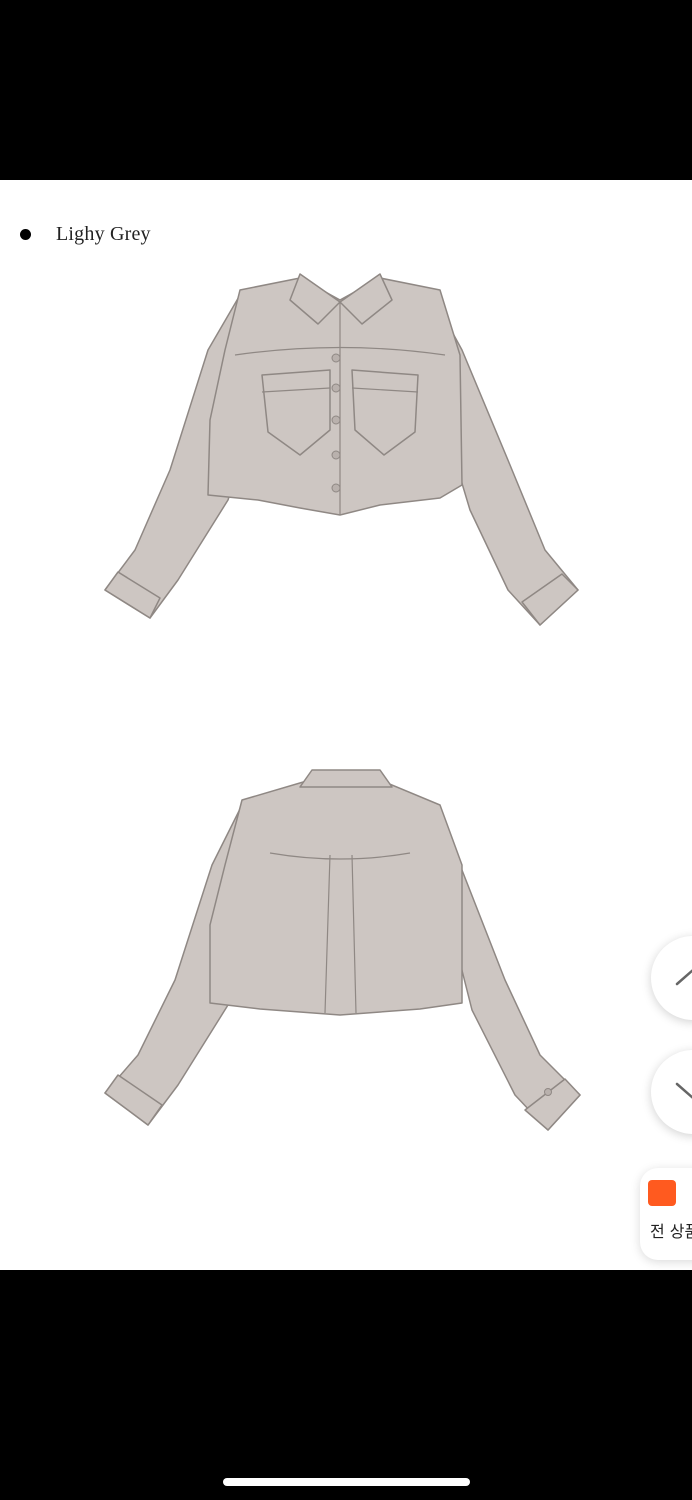 The image size is (692, 1500). What do you see at coordinates (683, 977) in the screenshot?
I see `chevron-up-icon` at bounding box center [683, 977].